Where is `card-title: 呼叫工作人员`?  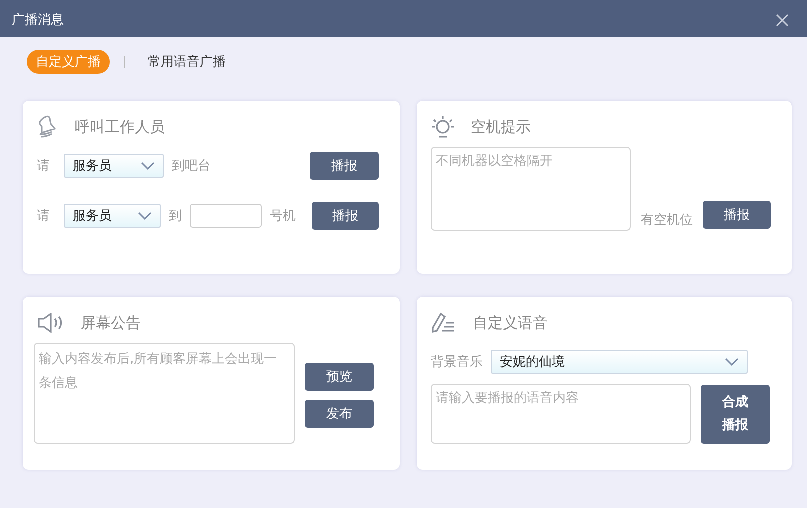 card-title: 呼叫工作人员 is located at coordinates (120, 127).